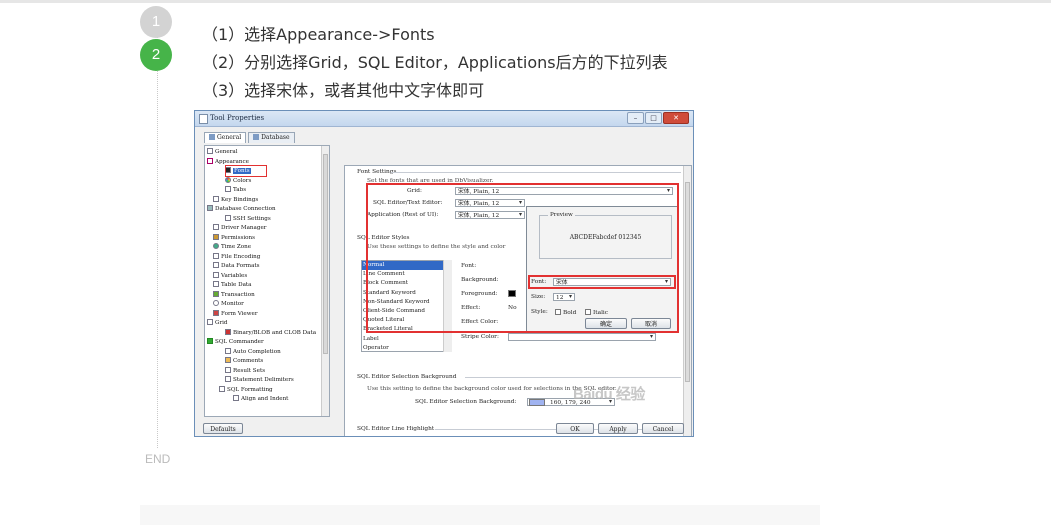  What do you see at coordinates (406, 348) in the screenshot?
I see `style-item: Operator` at bounding box center [406, 348].